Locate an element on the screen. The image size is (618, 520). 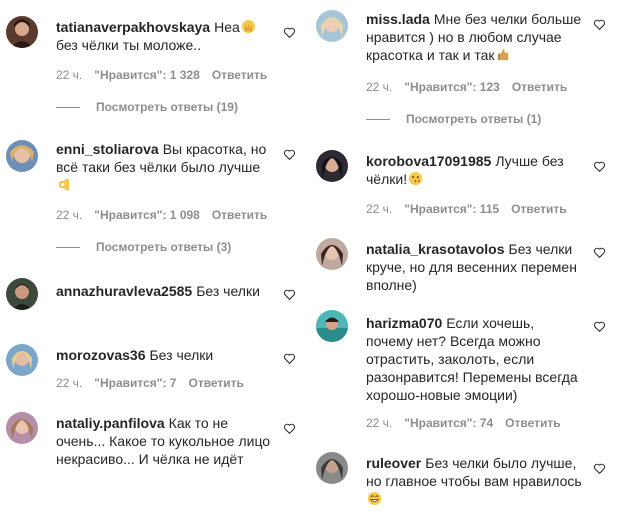
view-replies-button: Посмотреть ответы (19) is located at coordinates (147, 107).